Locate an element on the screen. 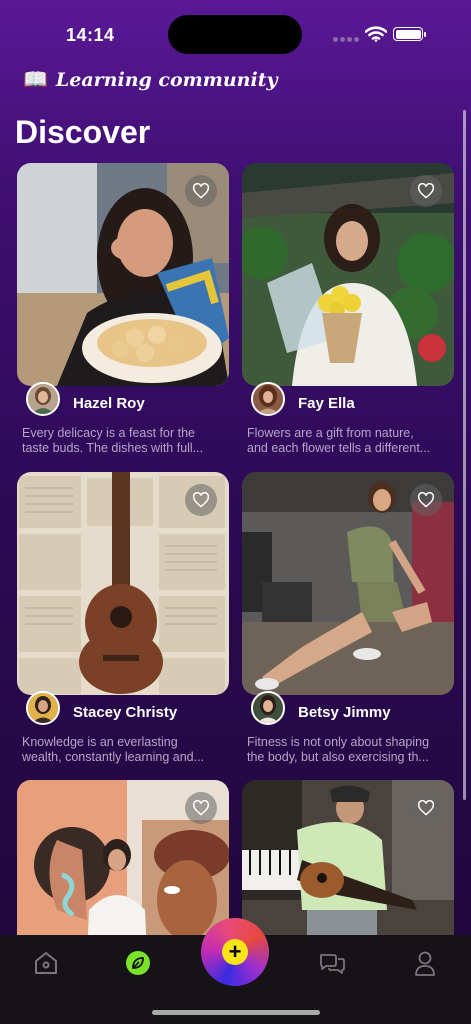 The width and height of the screenshot is (471, 1024). tab-home is located at coordinates (46, 963).